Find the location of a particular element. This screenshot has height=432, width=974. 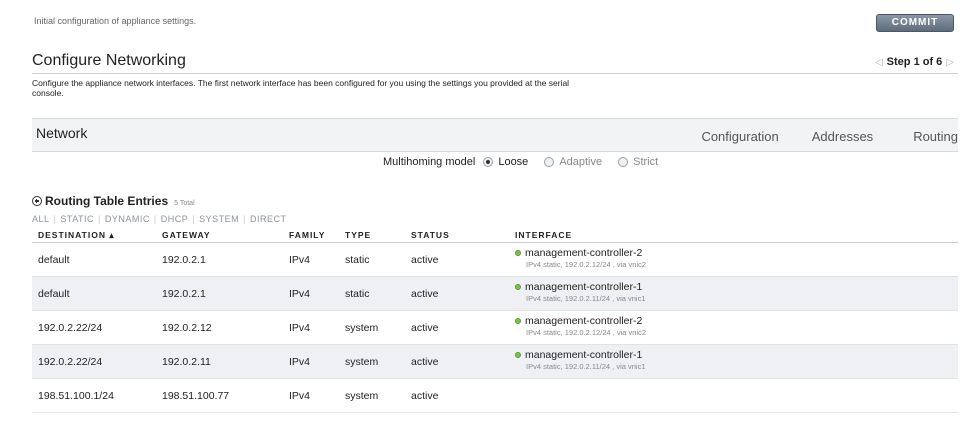

column-status: STATUS is located at coordinates (430, 235).